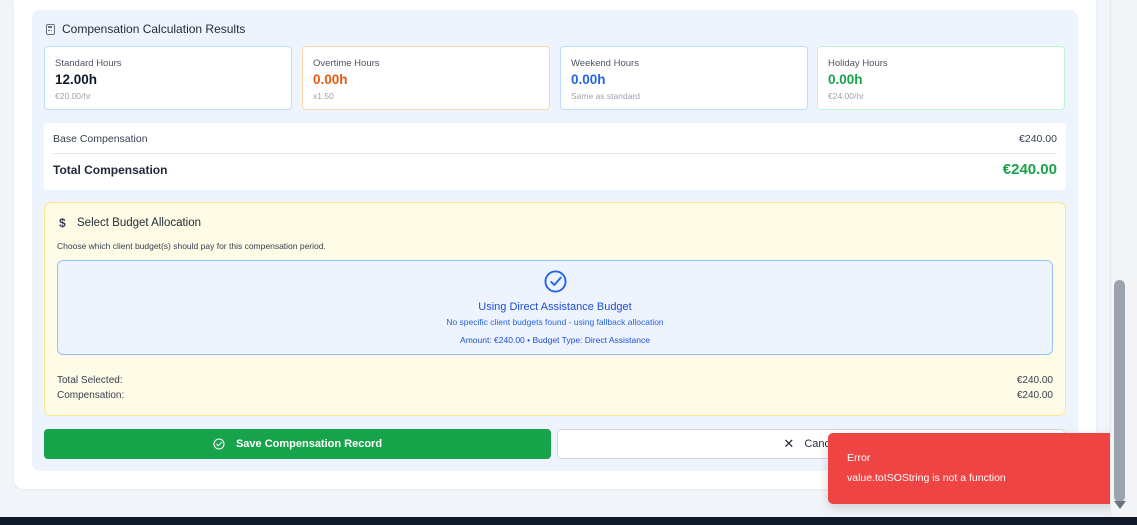  I want to click on results-title: Compensation Calculation Results, so click(154, 29).